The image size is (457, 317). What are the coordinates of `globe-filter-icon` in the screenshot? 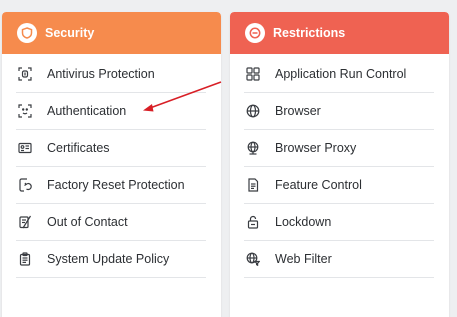 It's located at (253, 259).